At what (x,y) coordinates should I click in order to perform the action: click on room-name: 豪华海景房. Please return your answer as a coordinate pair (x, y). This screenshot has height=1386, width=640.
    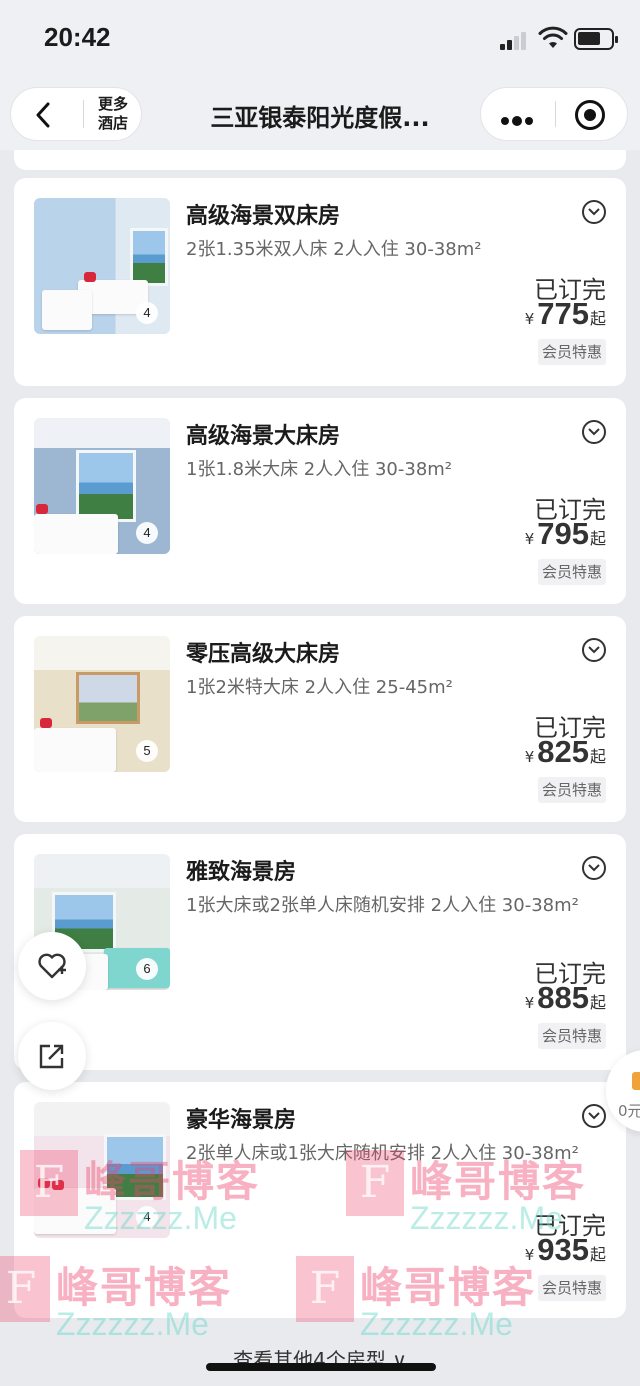
    Looking at the image, I should click on (241, 1120).